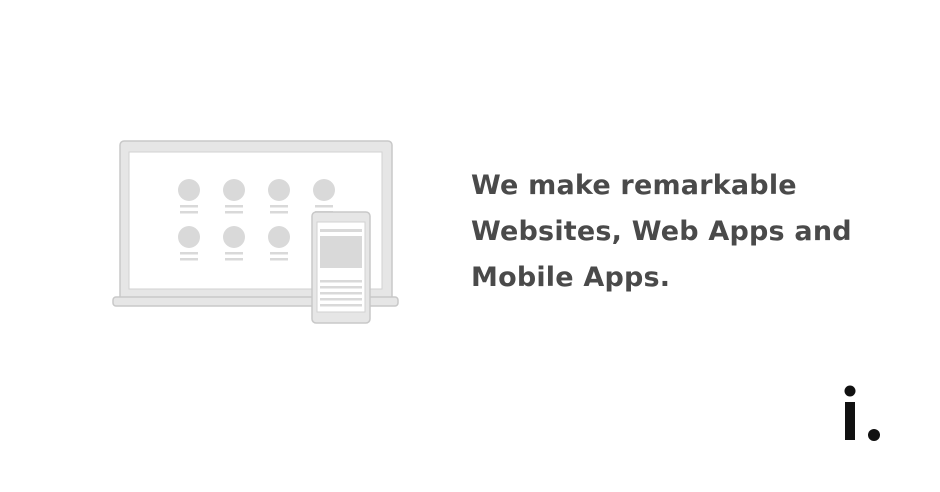 Image resolution: width=940 pixels, height=492 pixels. Describe the element at coordinates (874, 435) in the screenshot. I see `logo-period` at that location.